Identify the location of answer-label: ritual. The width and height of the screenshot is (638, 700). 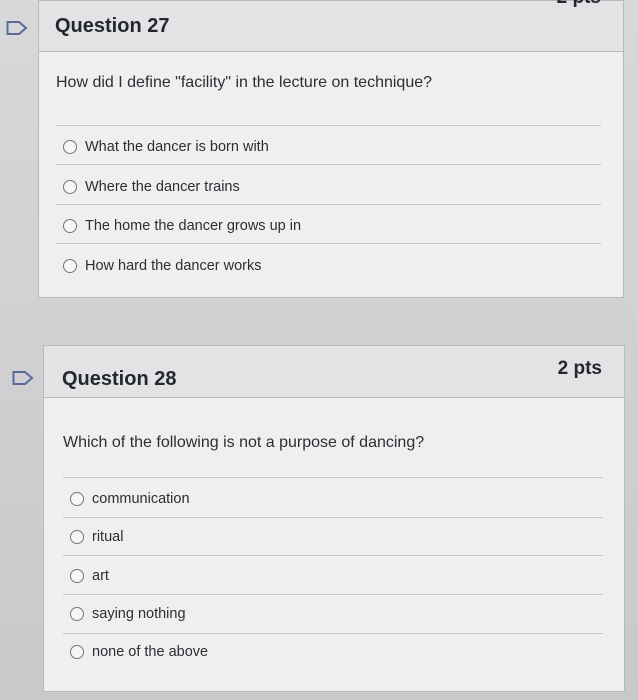
(108, 537).